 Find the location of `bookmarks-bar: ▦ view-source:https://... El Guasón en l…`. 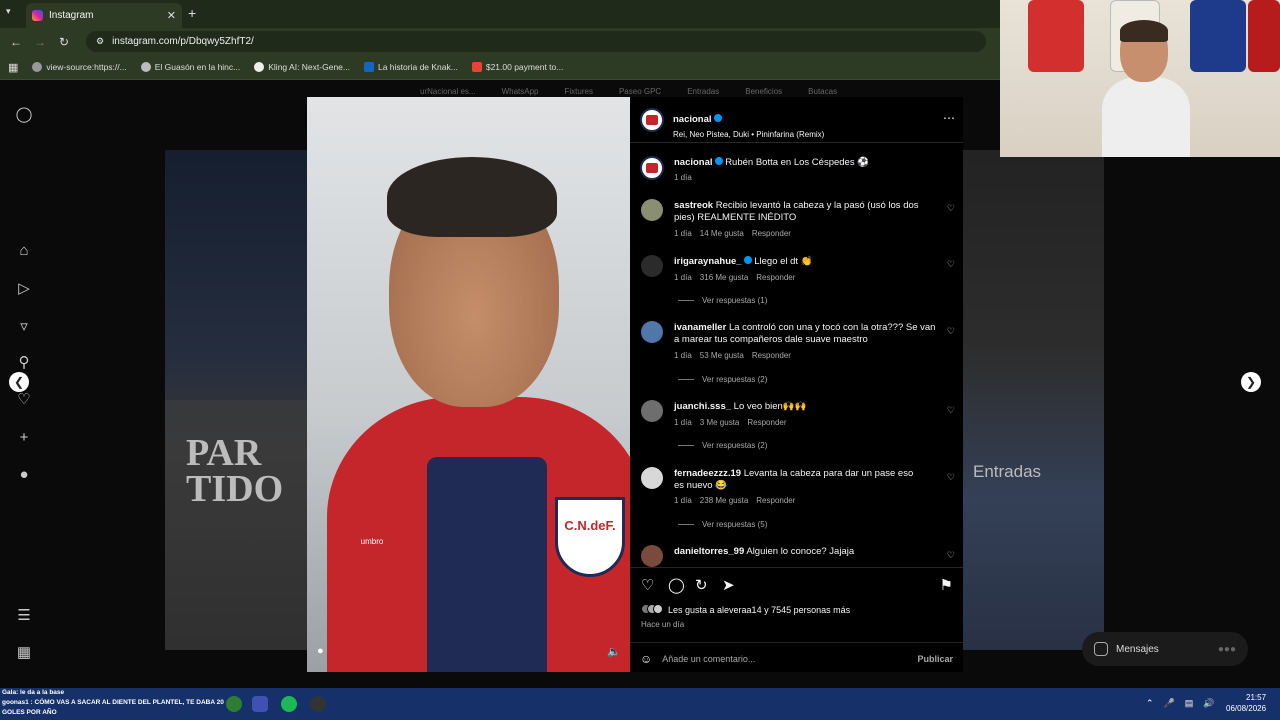

bookmarks-bar: ▦ view-source:https://... El Guasón en l… is located at coordinates (500, 67).